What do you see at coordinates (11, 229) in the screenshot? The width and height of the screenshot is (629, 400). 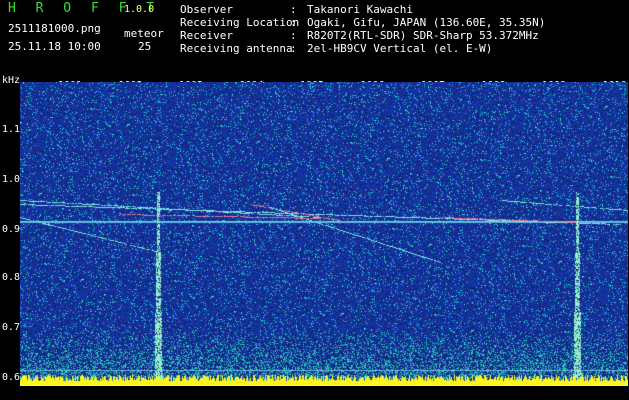 I see `y-tick-label: 0.9` at bounding box center [11, 229].